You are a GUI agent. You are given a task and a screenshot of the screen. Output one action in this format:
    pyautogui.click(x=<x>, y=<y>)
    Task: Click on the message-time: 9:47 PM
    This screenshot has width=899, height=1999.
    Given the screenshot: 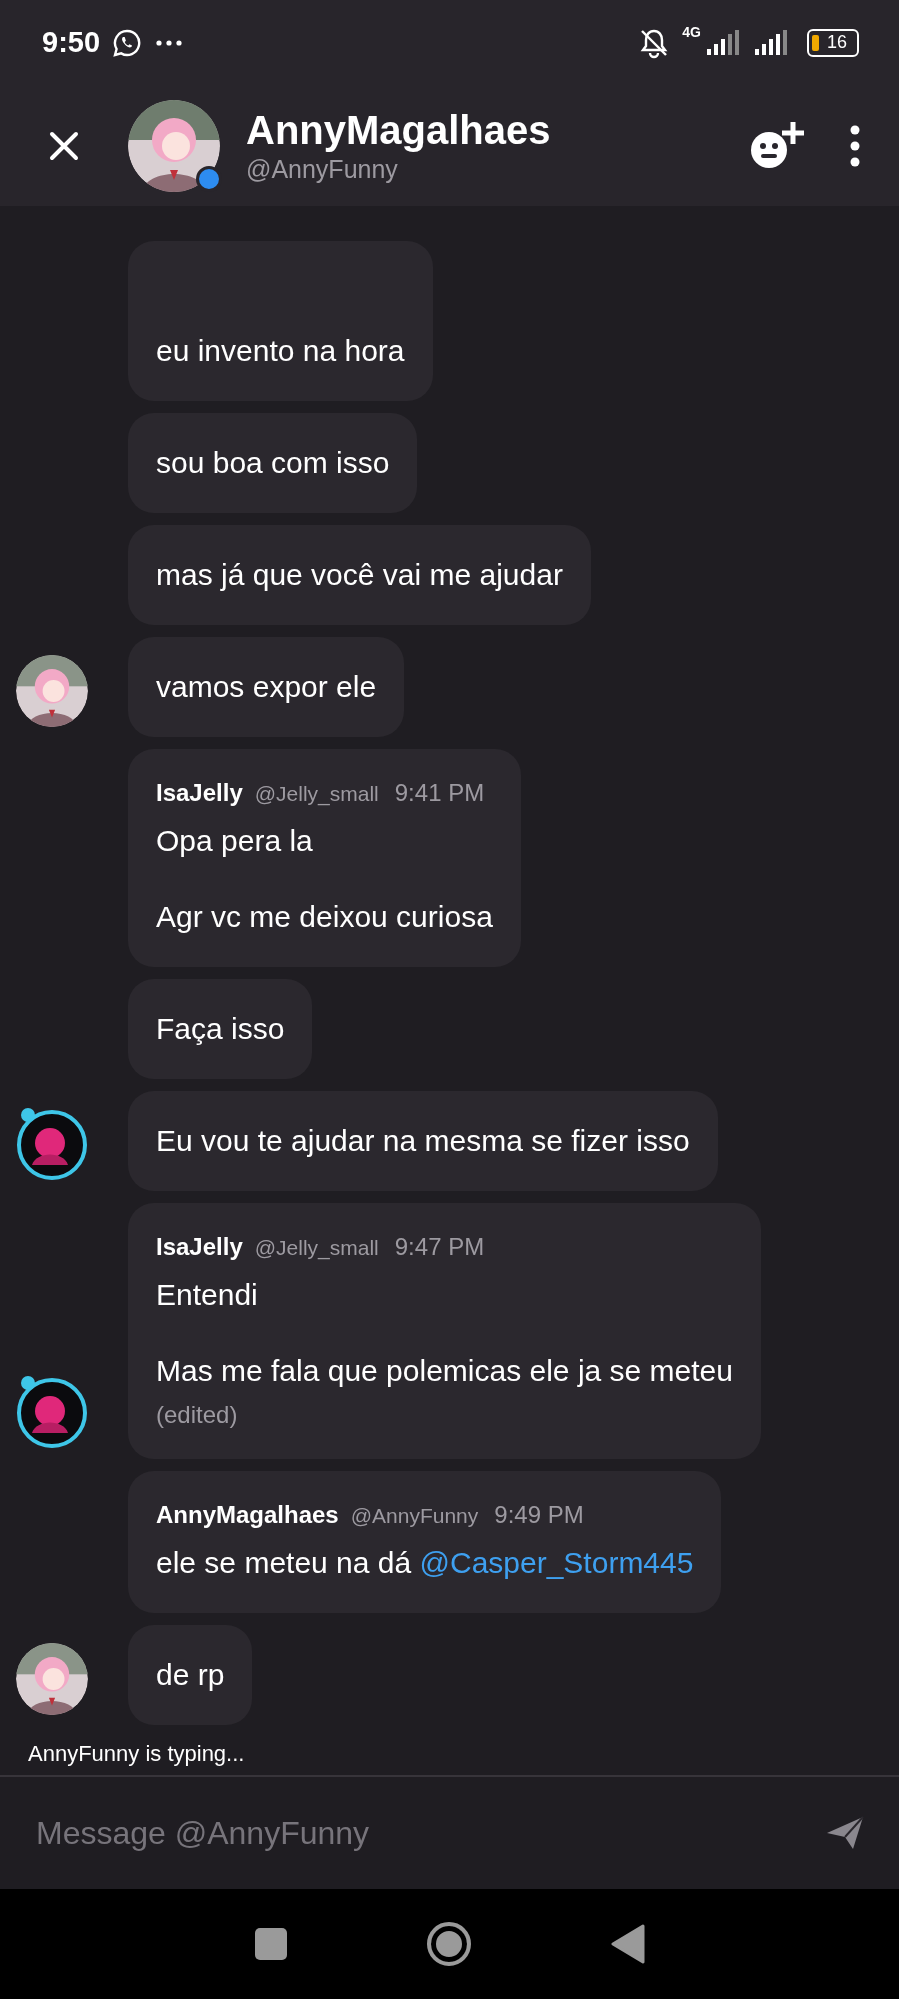 What is the action you would take?
    pyautogui.click(x=439, y=1247)
    